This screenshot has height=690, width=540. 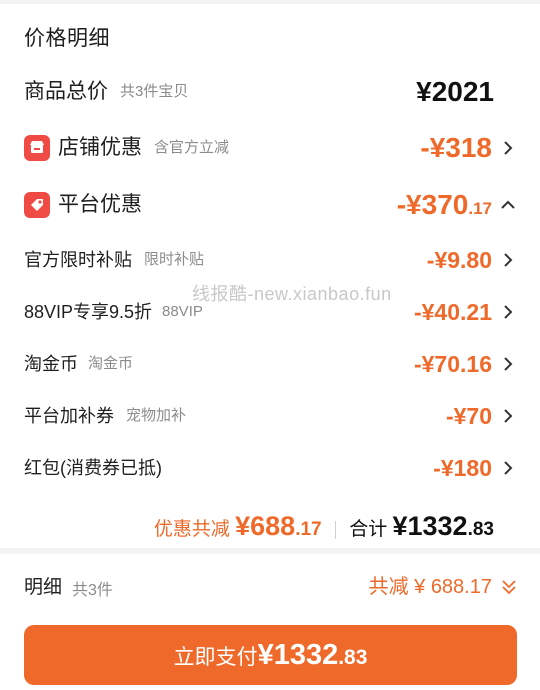 What do you see at coordinates (37, 205) in the screenshot?
I see `tag-icon` at bounding box center [37, 205].